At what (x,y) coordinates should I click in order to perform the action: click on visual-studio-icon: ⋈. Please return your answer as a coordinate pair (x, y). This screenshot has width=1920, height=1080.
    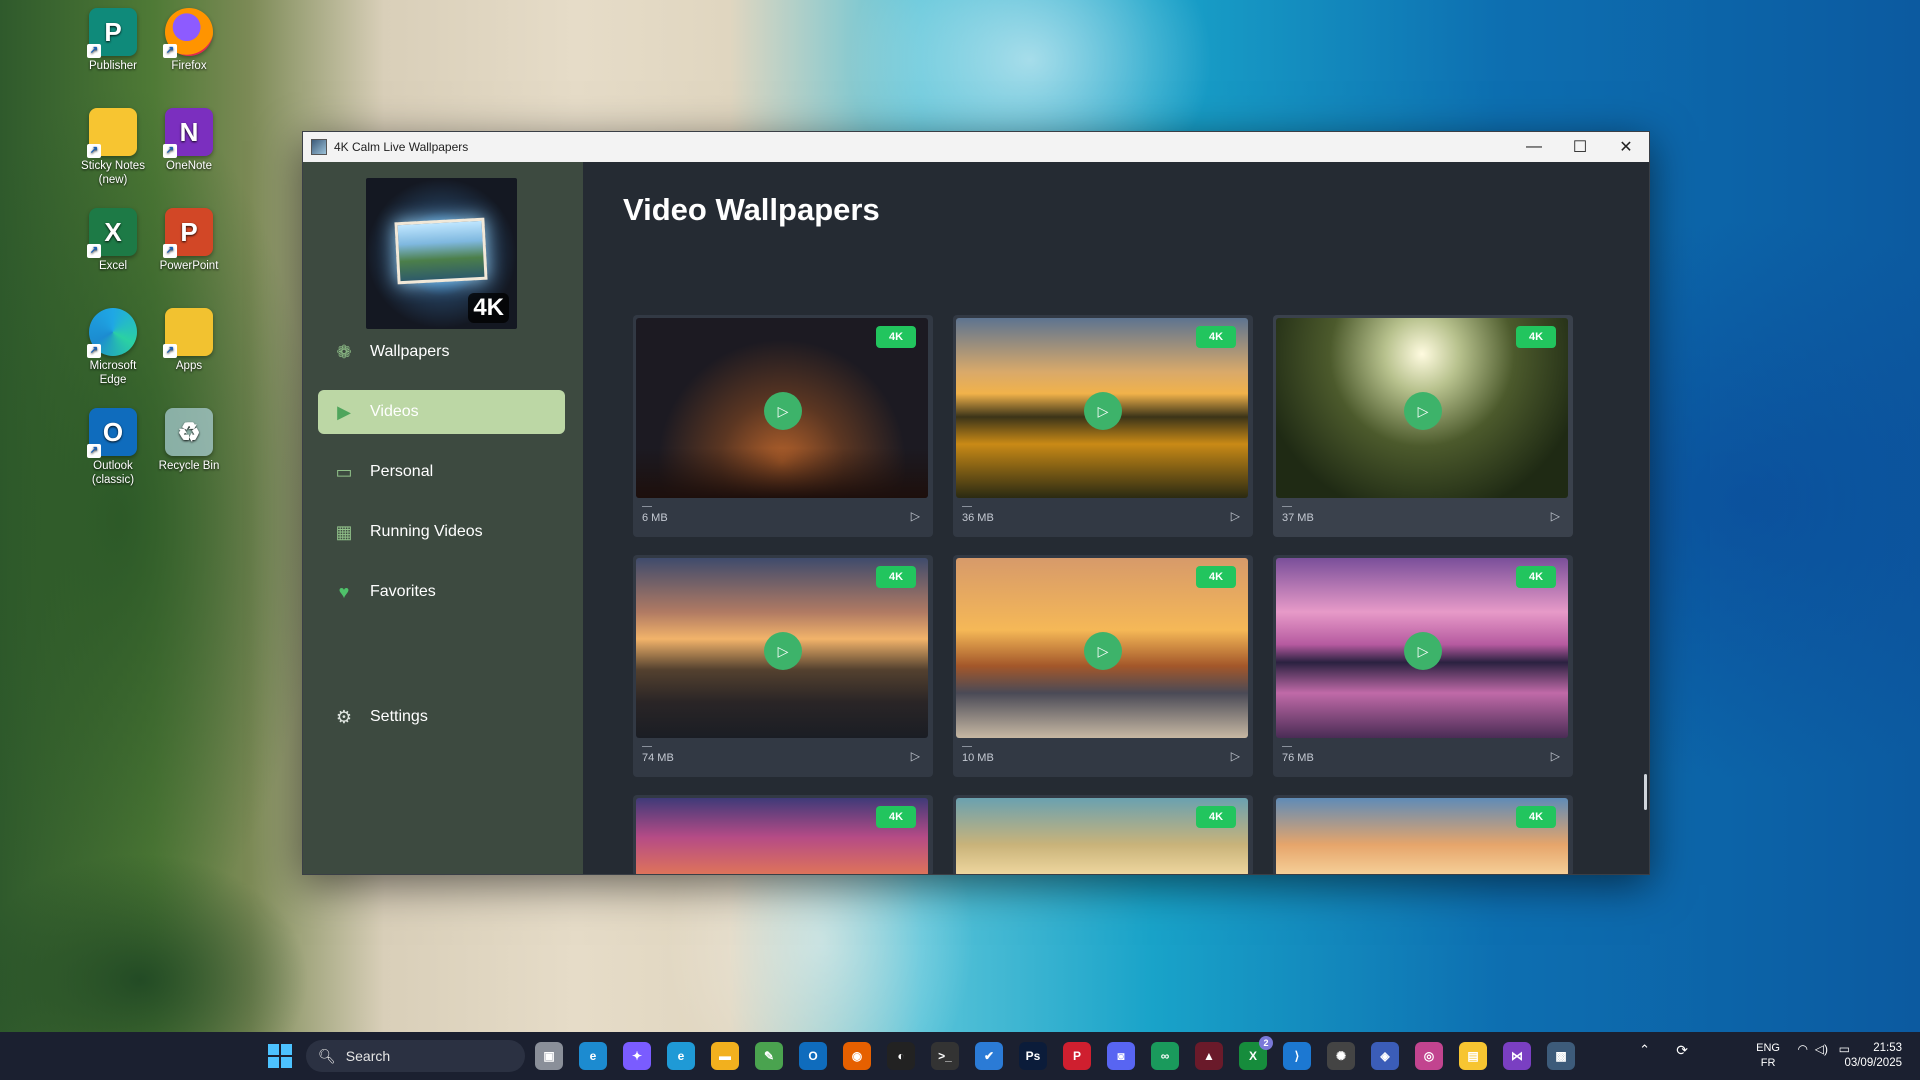
    Looking at the image, I should click on (1517, 1056).